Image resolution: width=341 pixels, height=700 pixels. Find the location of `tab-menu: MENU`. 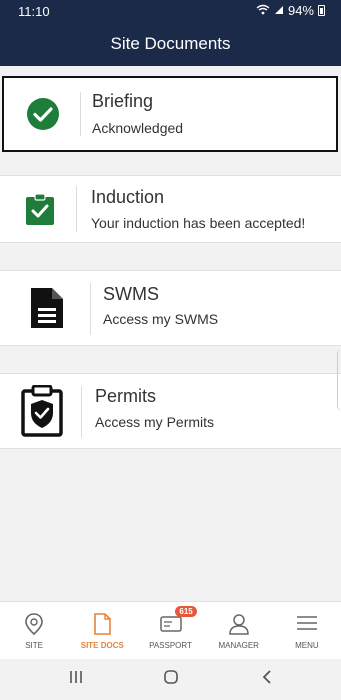

tab-menu: MENU is located at coordinates (307, 630).